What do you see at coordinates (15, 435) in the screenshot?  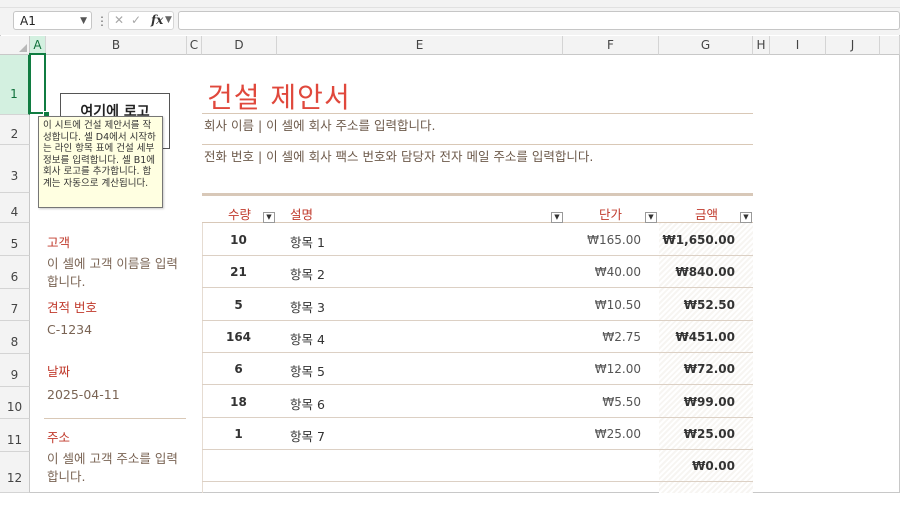 I see `row-header-11: 11` at bounding box center [15, 435].